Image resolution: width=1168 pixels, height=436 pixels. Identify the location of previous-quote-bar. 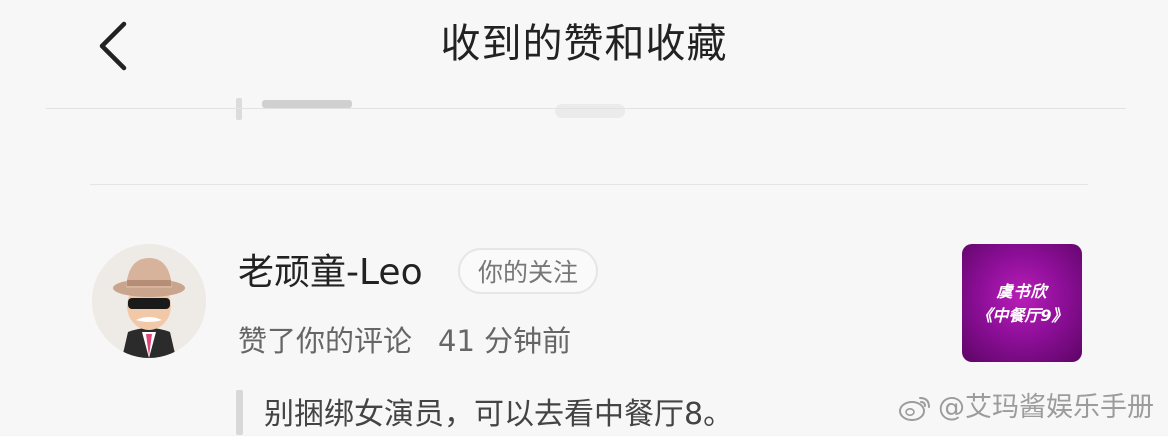
(239, 109).